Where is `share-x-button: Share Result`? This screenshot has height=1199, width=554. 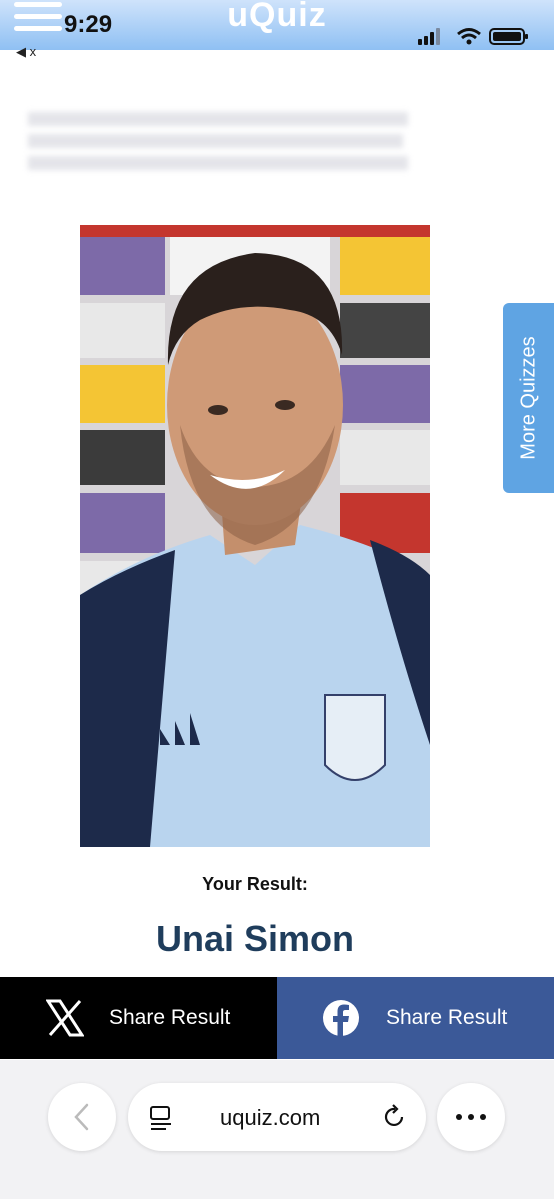
share-x-button: Share Result is located at coordinates (138, 1018).